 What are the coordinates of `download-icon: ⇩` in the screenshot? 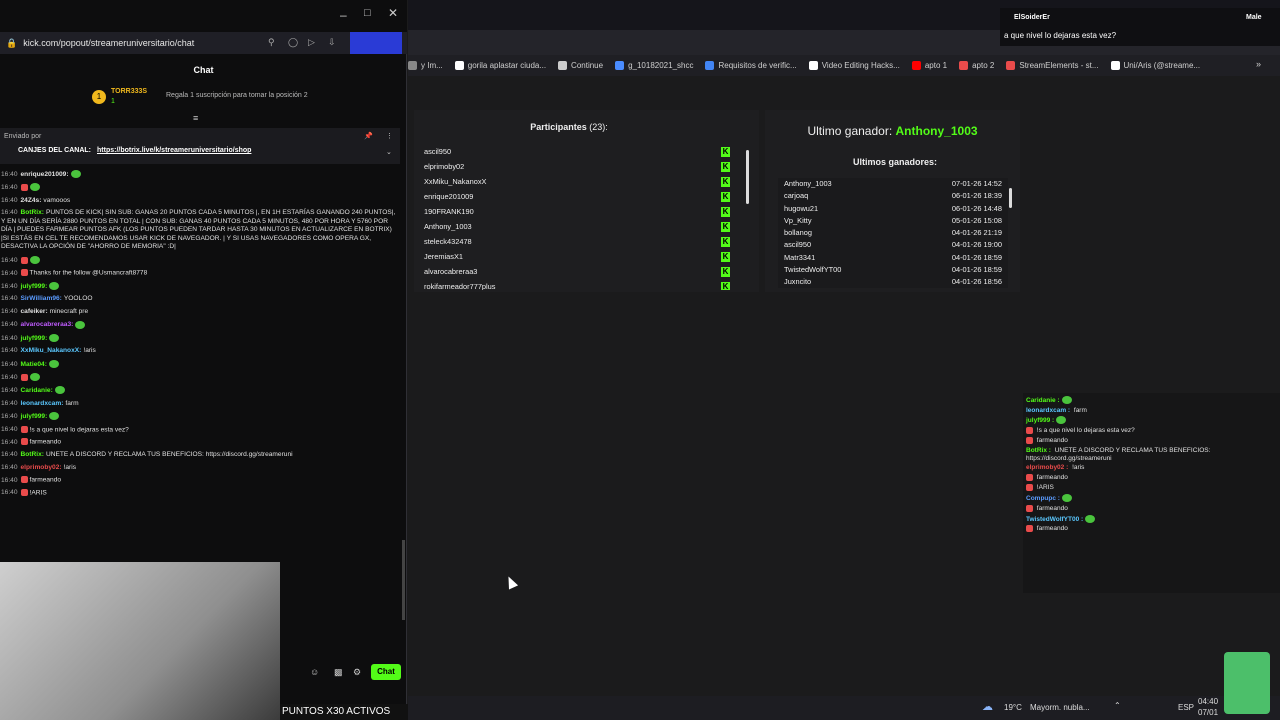 It's located at (332, 42).